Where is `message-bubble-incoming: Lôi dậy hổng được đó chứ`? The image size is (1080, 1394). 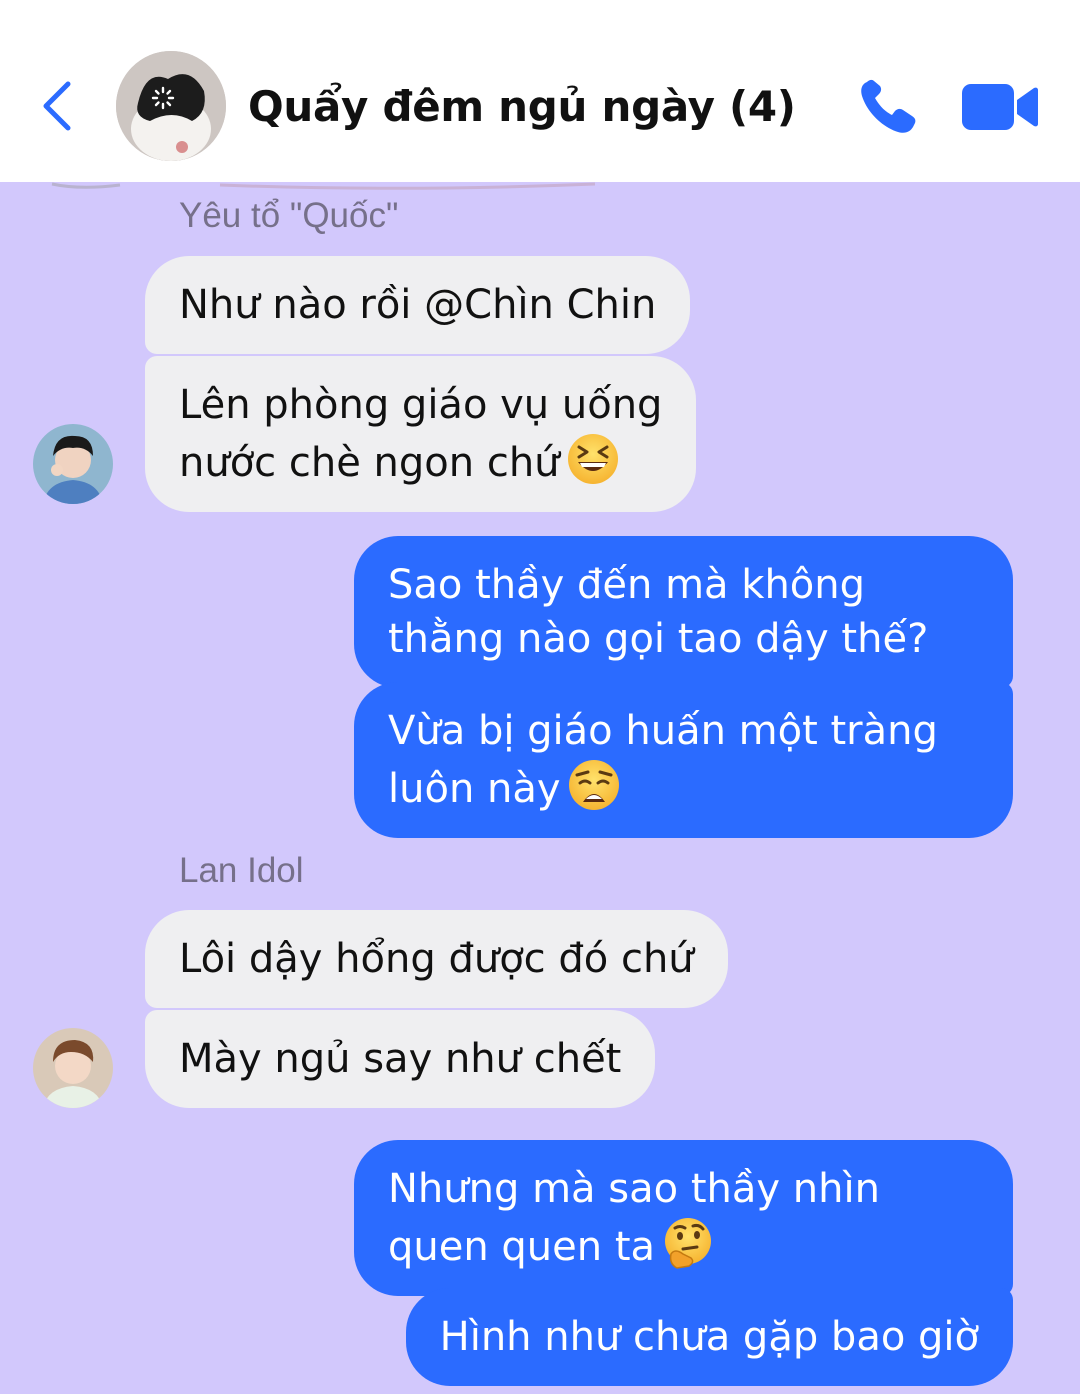 message-bubble-incoming: Lôi dậy hổng được đó chứ is located at coordinates (436, 959).